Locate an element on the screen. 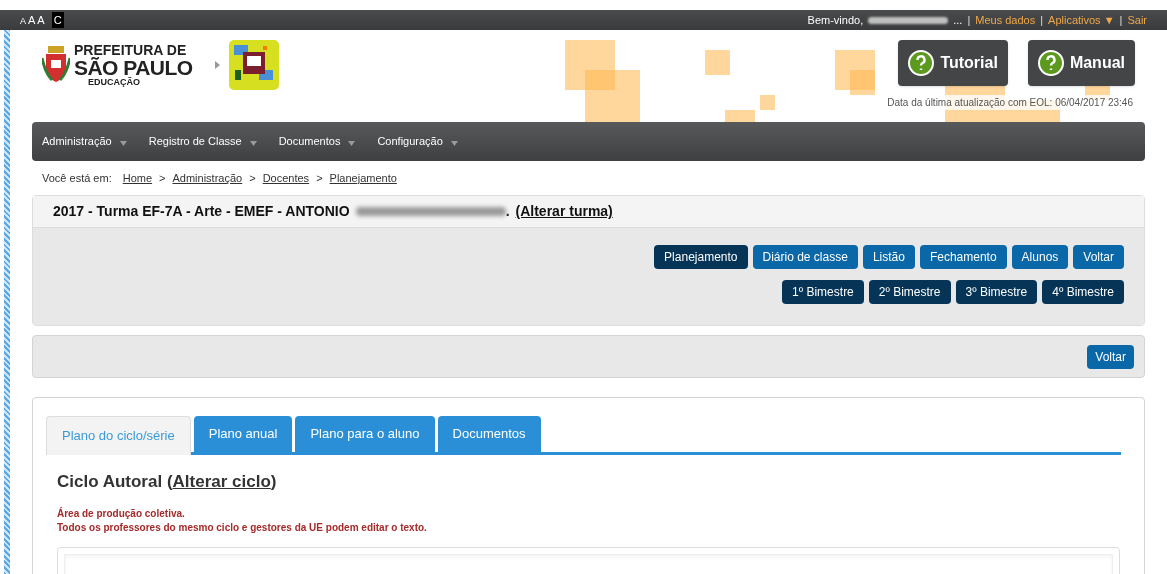  nav-button: Alunos is located at coordinates (1040, 257).